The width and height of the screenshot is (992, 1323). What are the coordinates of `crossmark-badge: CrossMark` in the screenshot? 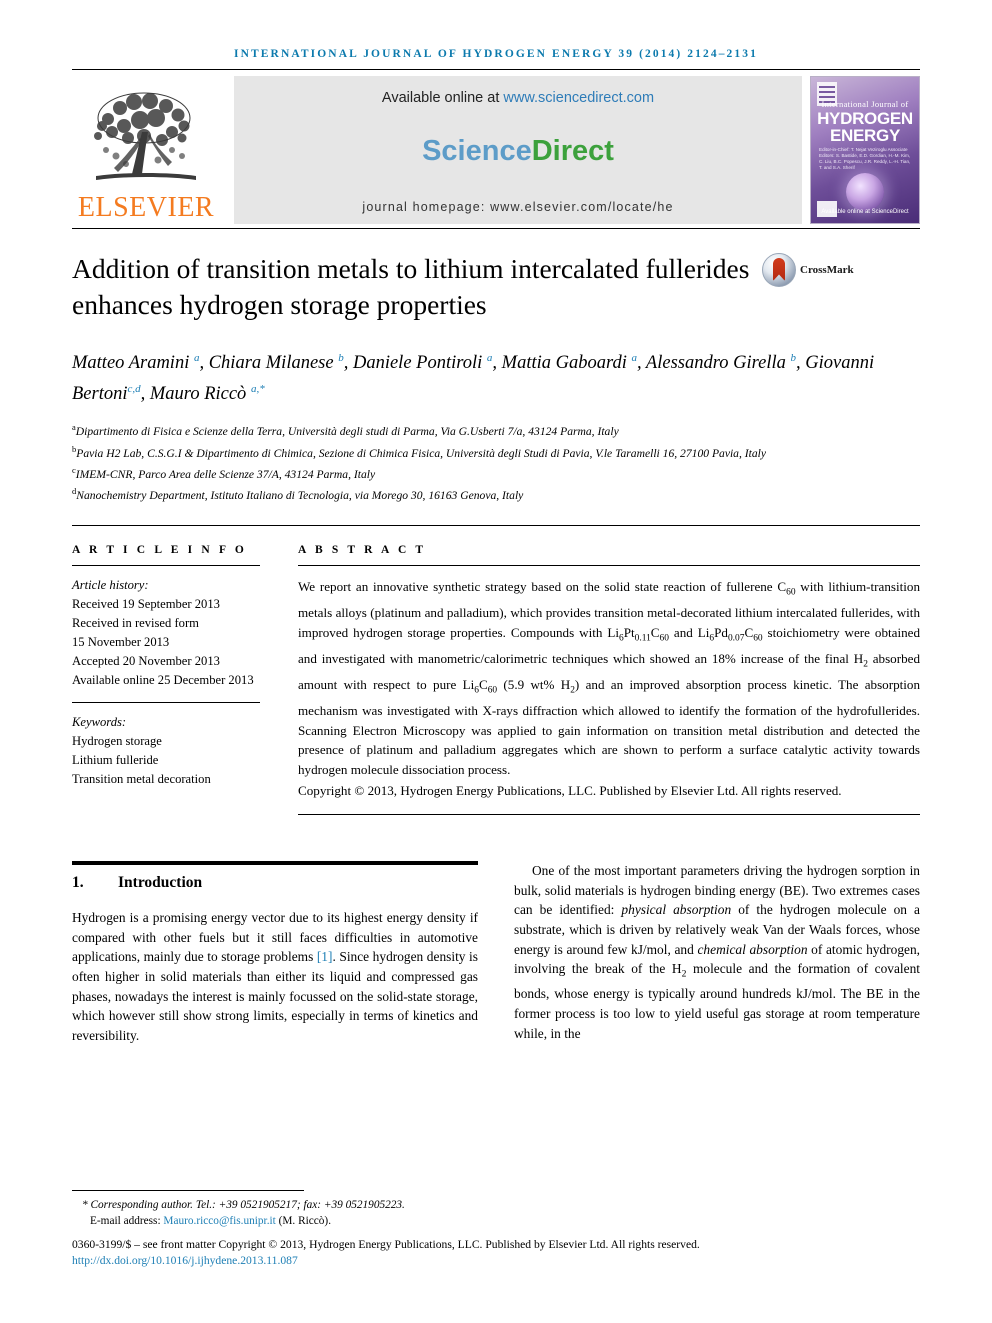 It's located at (808, 270).